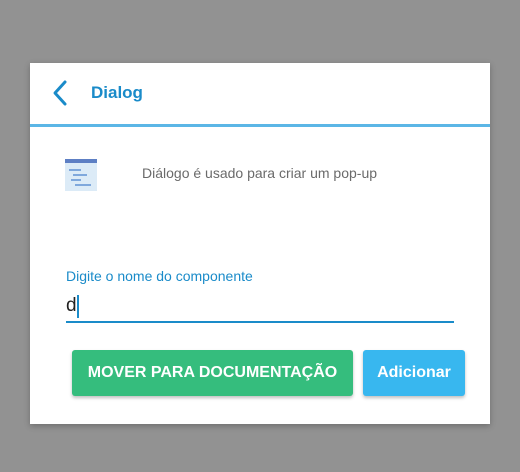 This screenshot has height=472, width=520. Describe the element at coordinates (260, 173) in the screenshot. I see `component-description: Diálogo é usado para criar um pop-up` at that location.